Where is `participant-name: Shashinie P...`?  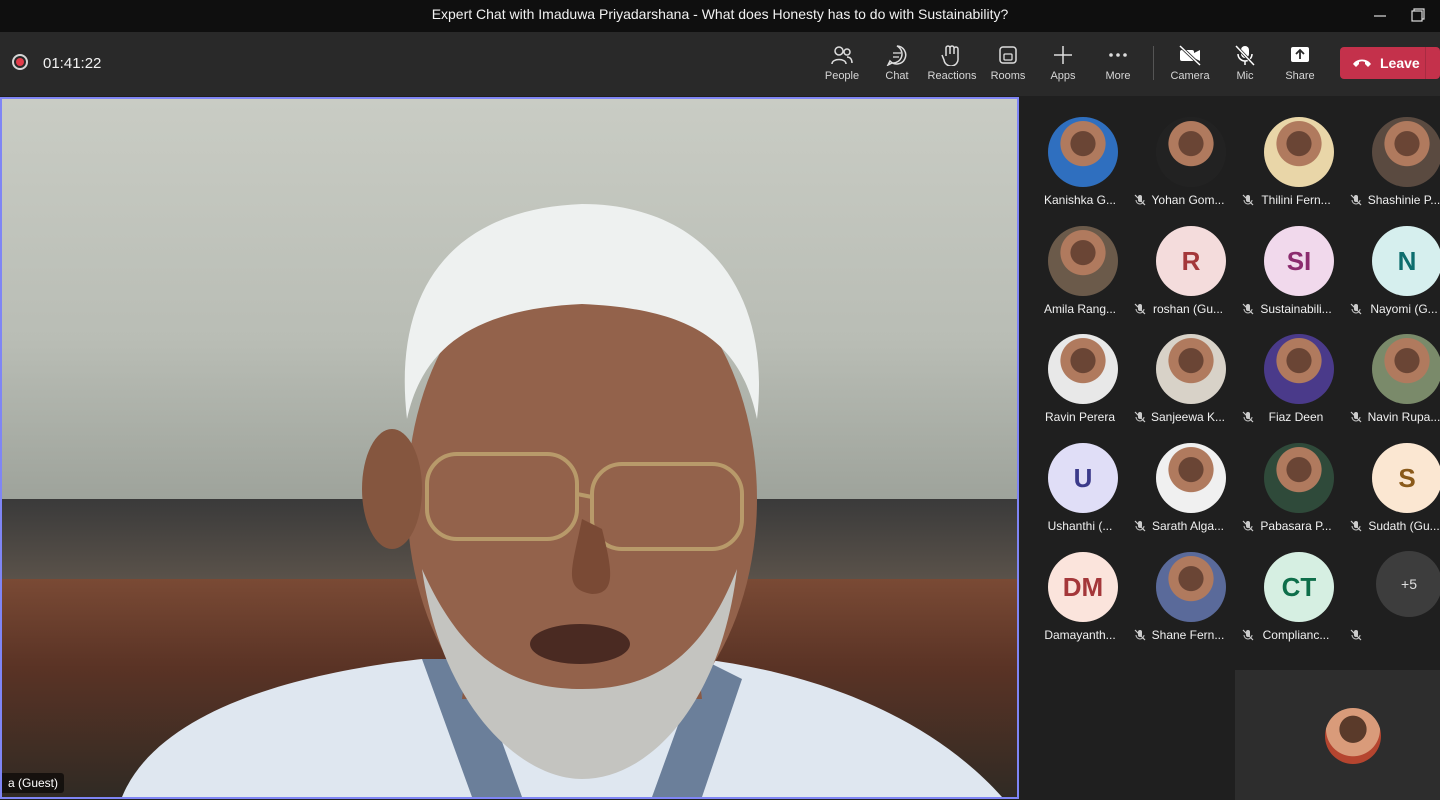 participant-name: Shashinie P... is located at coordinates (1403, 200).